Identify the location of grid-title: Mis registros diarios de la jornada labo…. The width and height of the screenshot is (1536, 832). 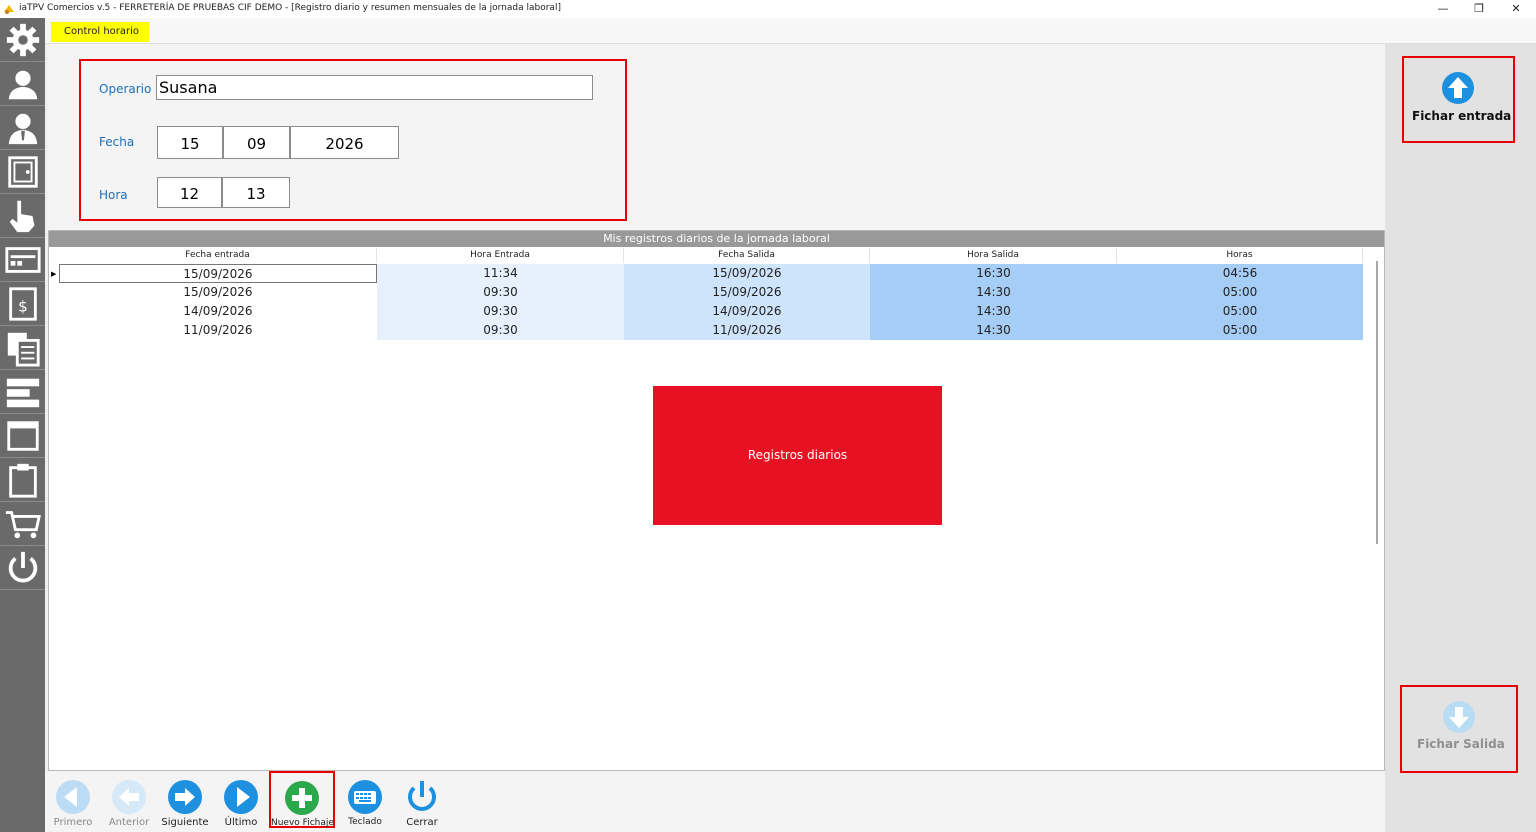
(716, 239).